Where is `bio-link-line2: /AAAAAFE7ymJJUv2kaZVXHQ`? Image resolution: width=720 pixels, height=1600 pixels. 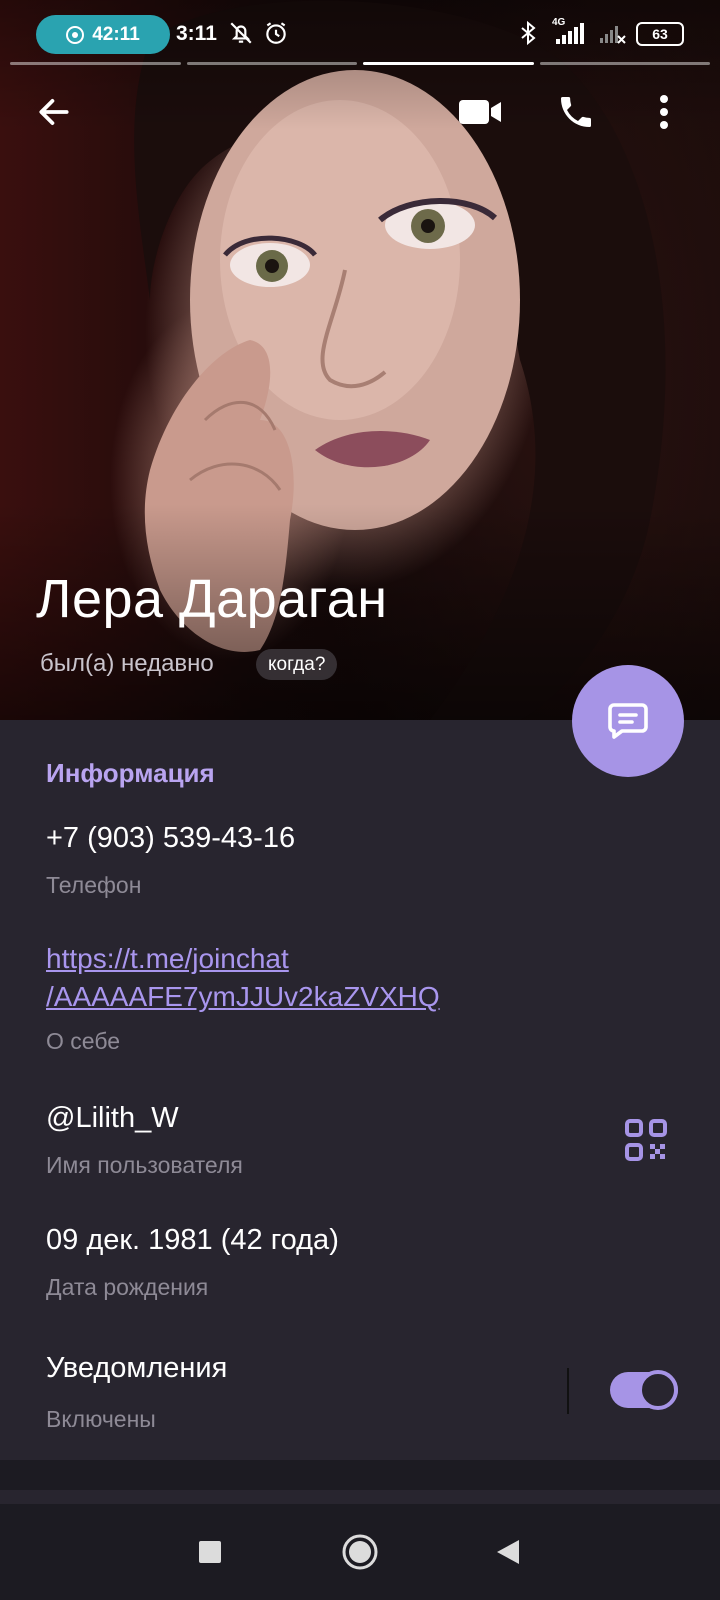 bio-link-line2: /AAAAAFE7ymJJUv2kaZVXHQ is located at coordinates (243, 997).